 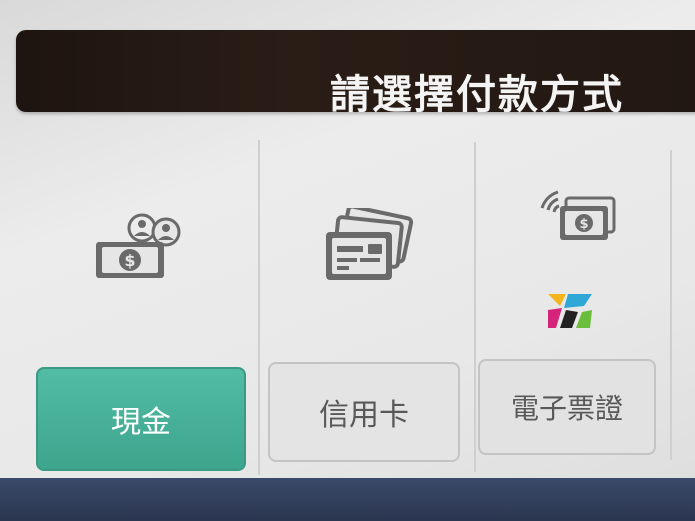 What do you see at coordinates (347, 499) in the screenshot?
I see `bottom-bar` at bounding box center [347, 499].